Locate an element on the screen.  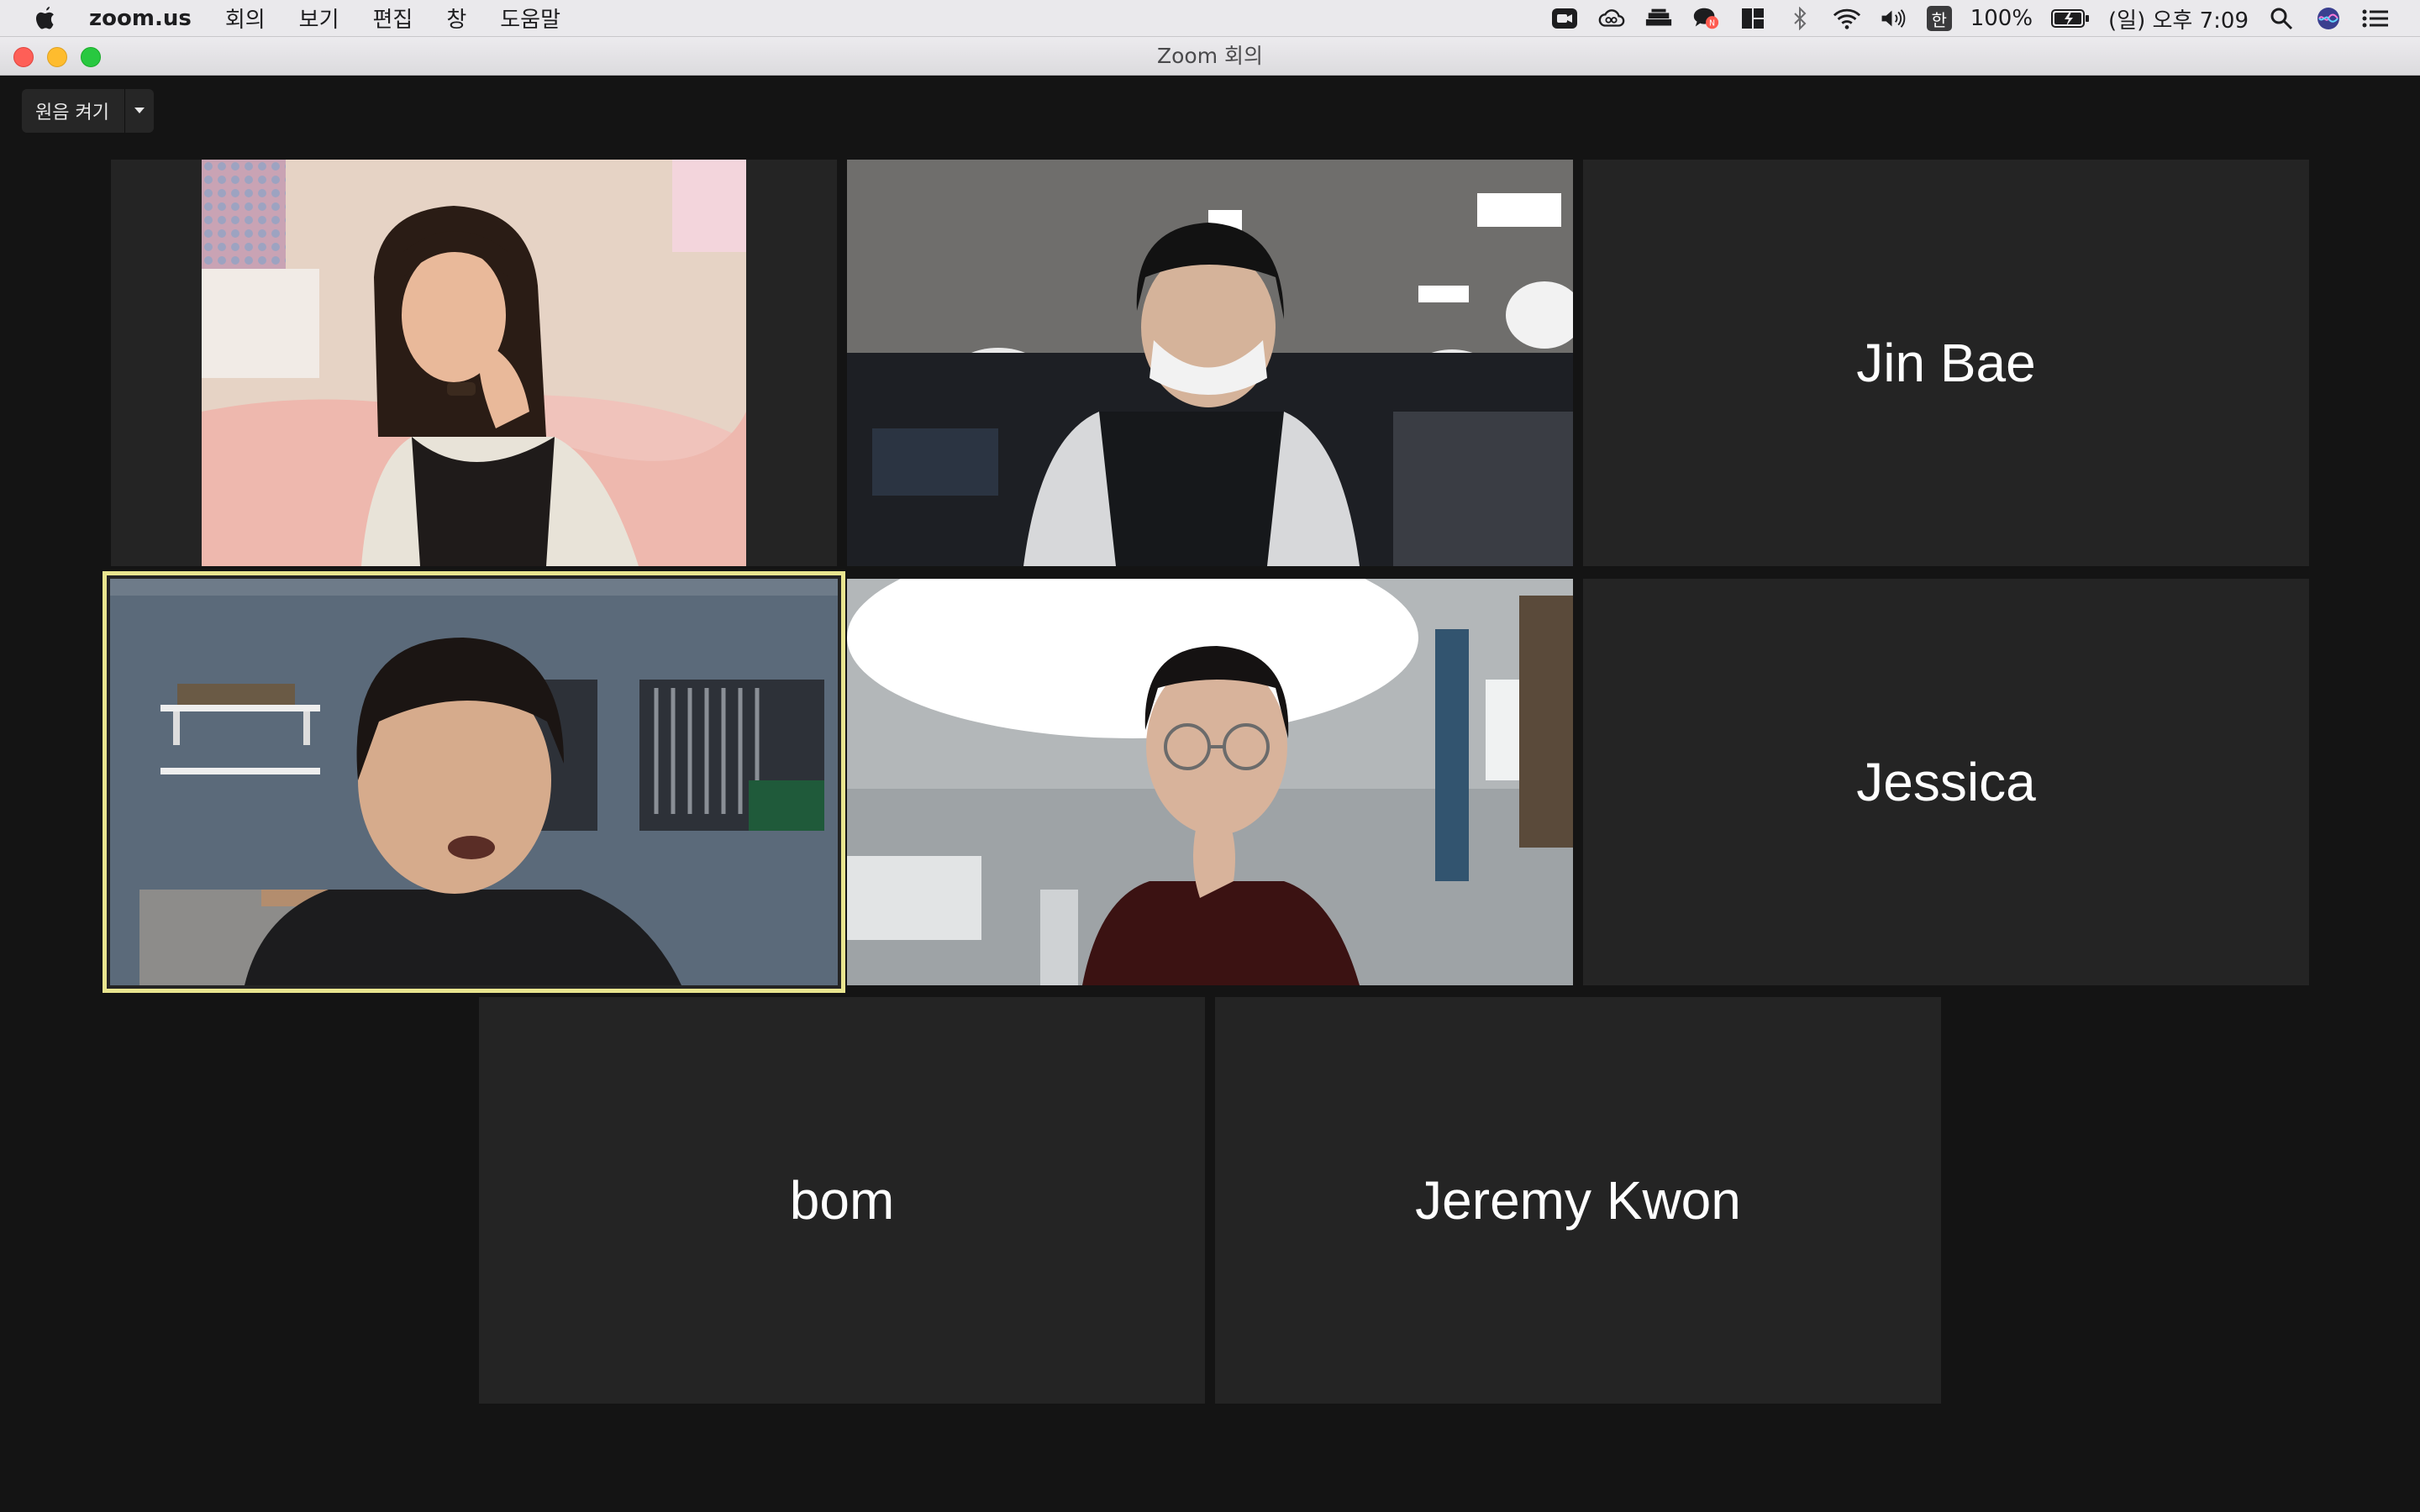
menu-view: 보기 is located at coordinates (319, 18).